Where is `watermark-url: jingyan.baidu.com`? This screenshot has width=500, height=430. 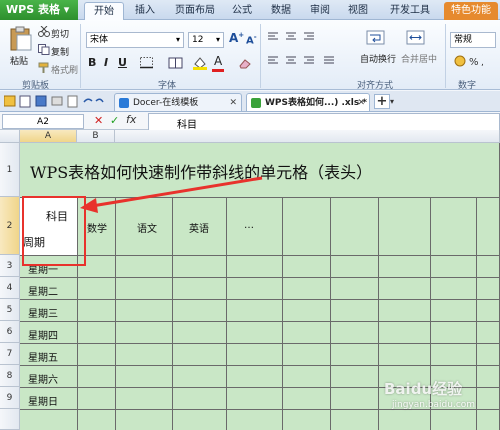
watermark-url: jingyan.baidu.com is located at coordinates (434, 405).